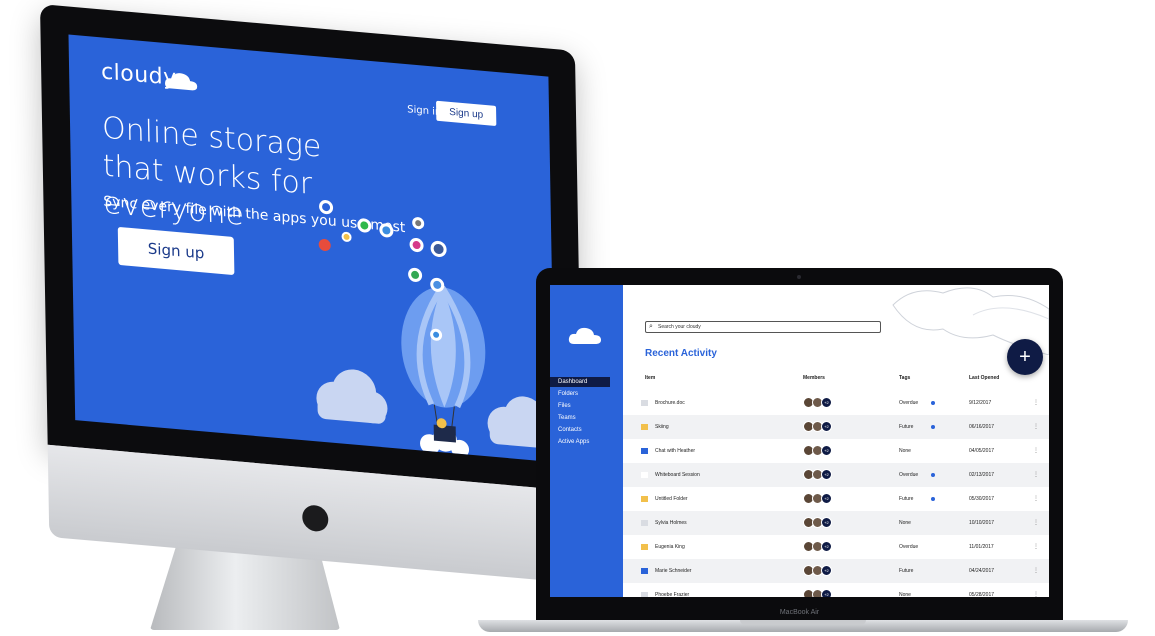 The height and width of the screenshot is (636, 1155). Describe the element at coordinates (982, 499) in the screenshot. I see `last-opened-date: 05/30/2017` at that location.